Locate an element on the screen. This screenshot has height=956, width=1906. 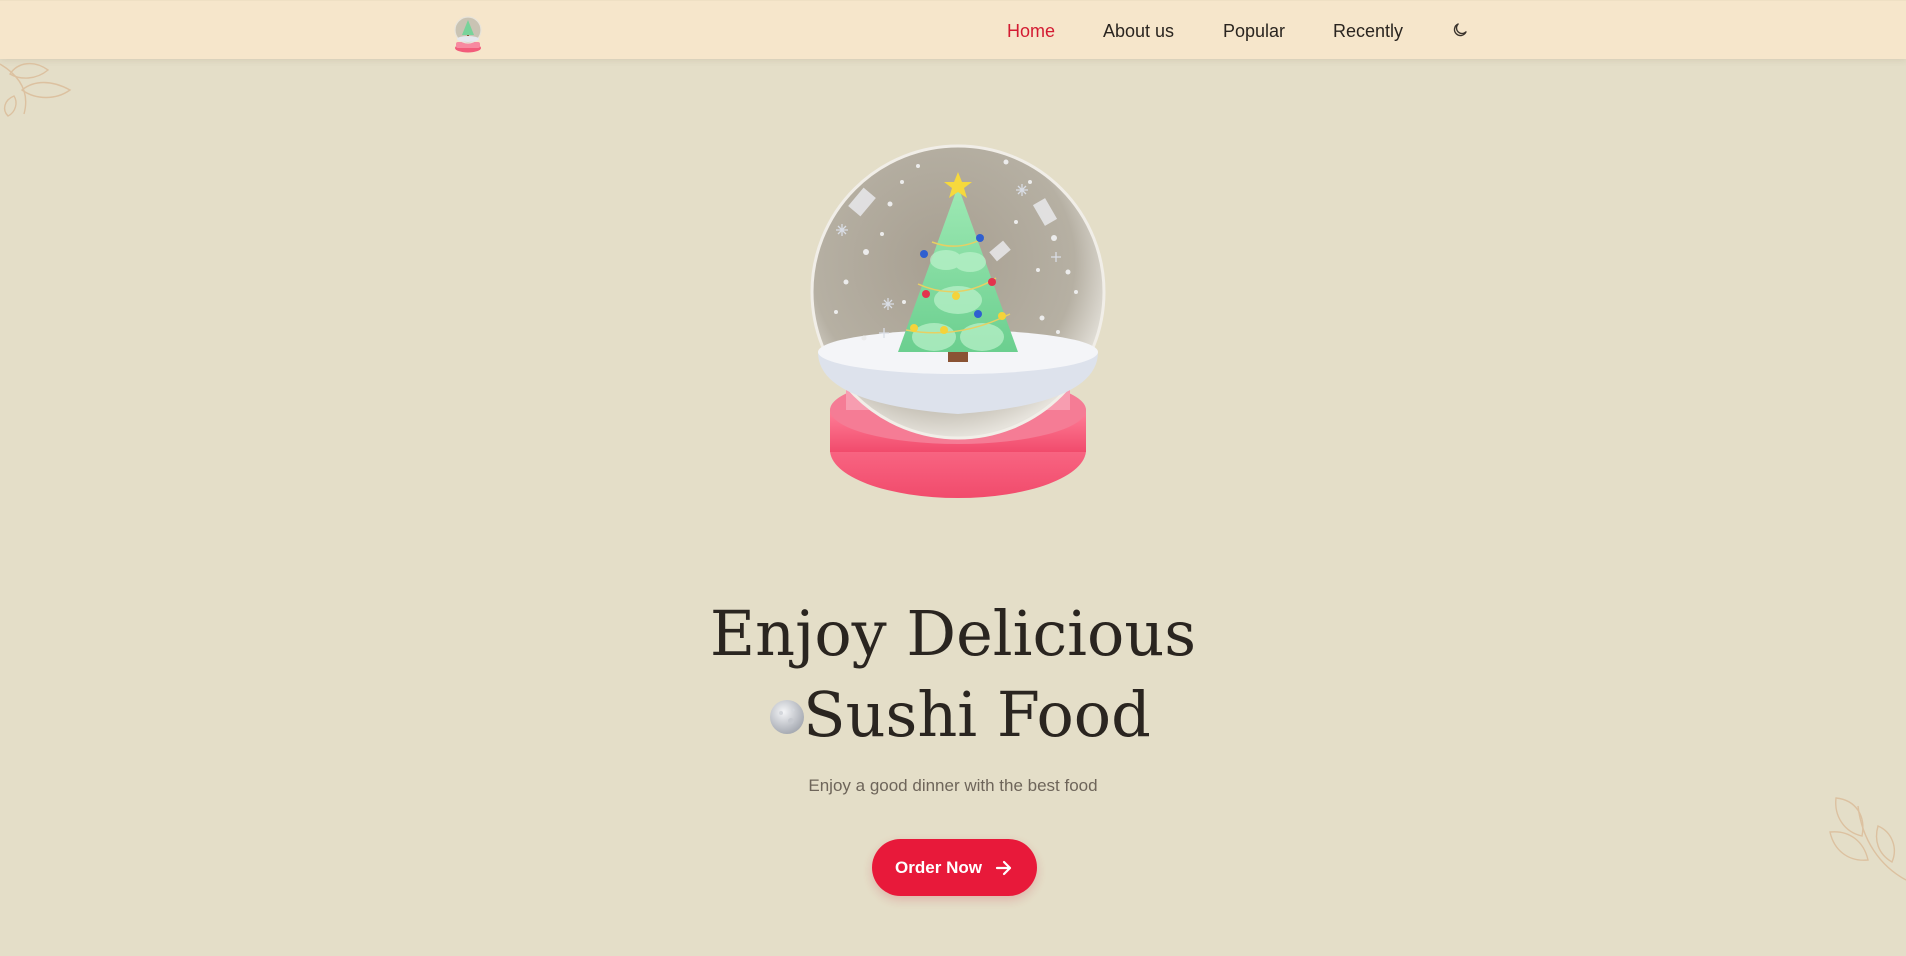
moon-icon is located at coordinates (1460, 30).